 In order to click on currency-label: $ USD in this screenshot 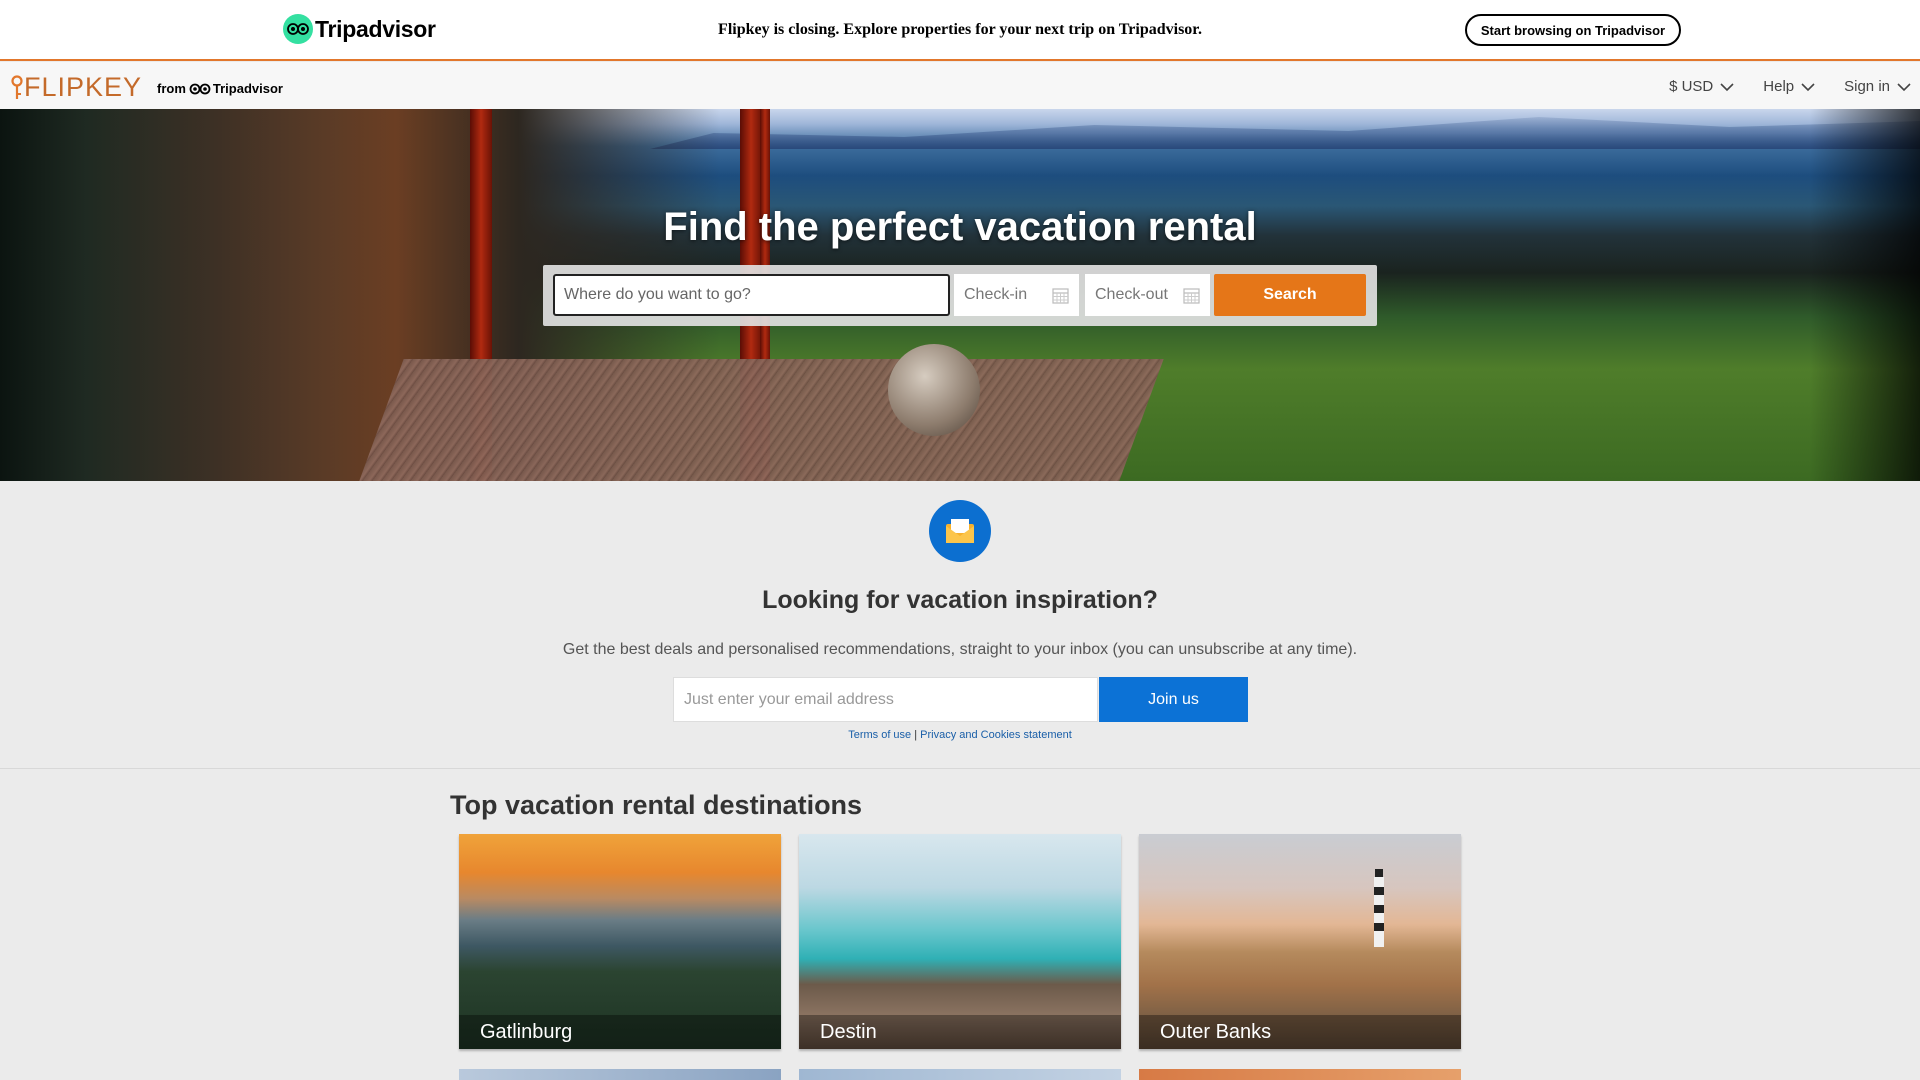, I will do `click(1691, 86)`.